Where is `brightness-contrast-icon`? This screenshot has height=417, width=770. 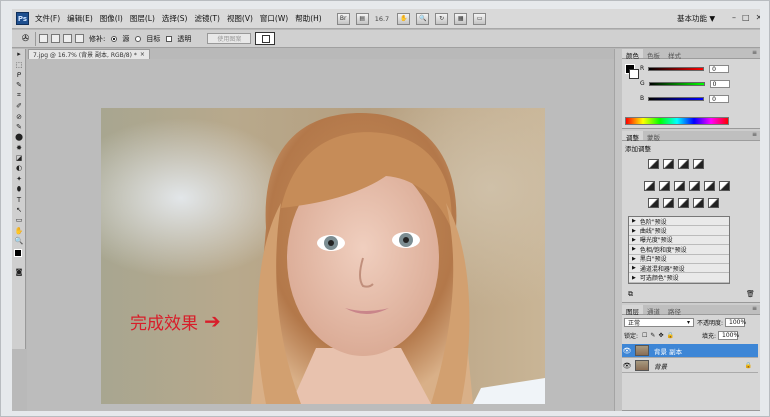
brightness-contrast-icon is located at coordinates (653, 164).